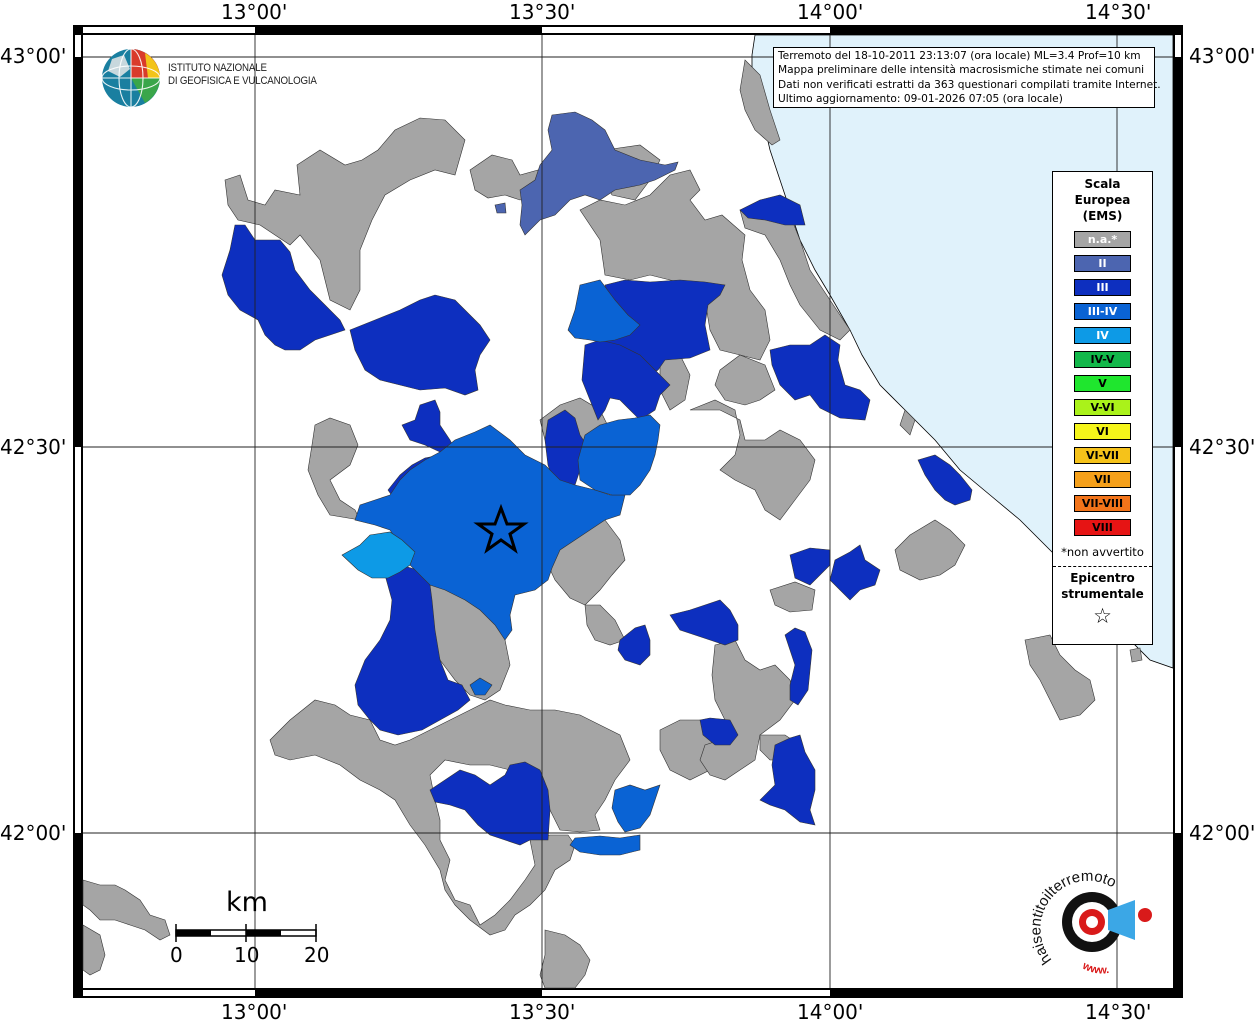  What do you see at coordinates (254, 12) in the screenshot?
I see `lon-label-top-1300: 13°00'` at bounding box center [254, 12].